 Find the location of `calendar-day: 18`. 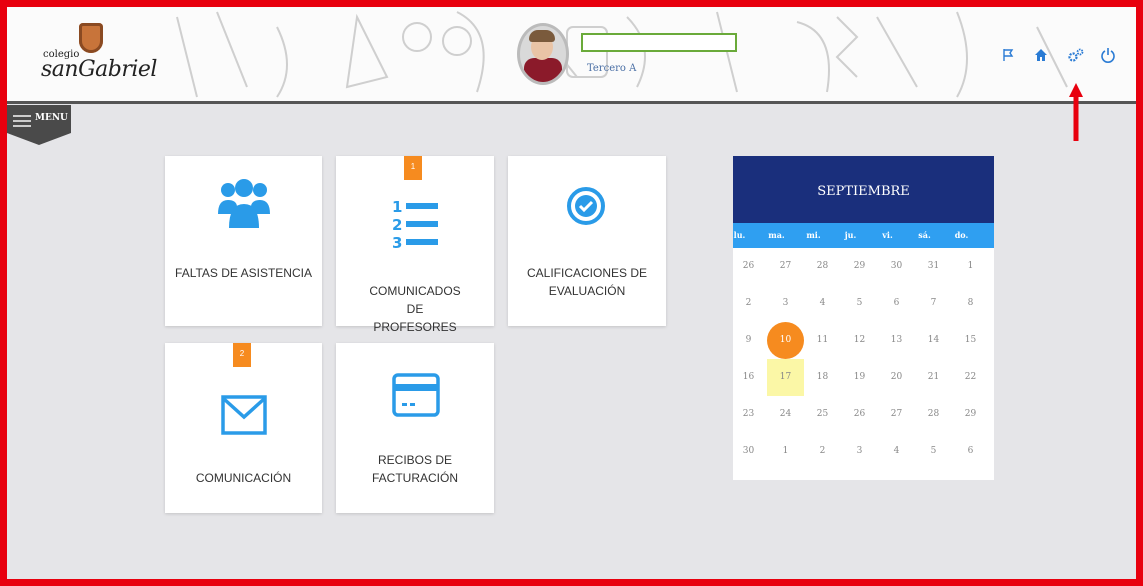

calendar-day: 18 is located at coordinates (822, 377).